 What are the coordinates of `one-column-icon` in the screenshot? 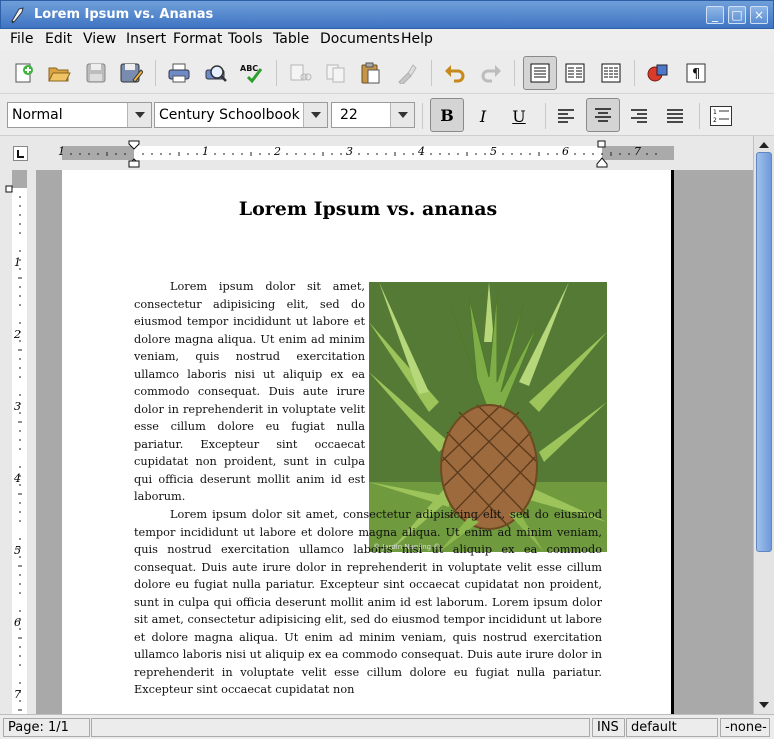 It's located at (540, 73).